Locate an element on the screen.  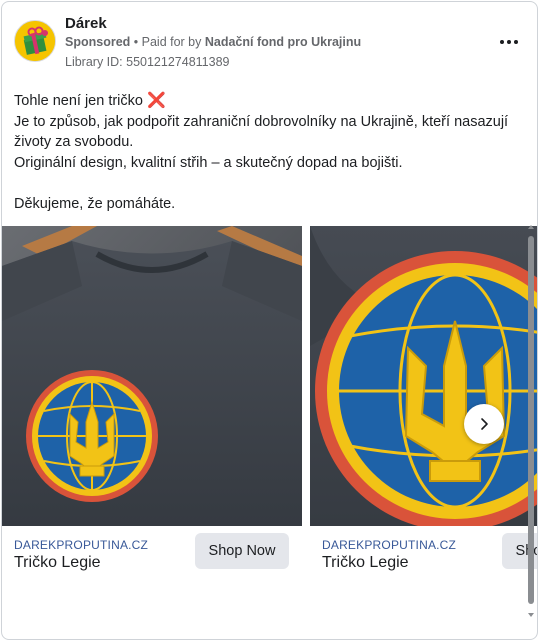
card-footer-2: DAREKPROPUTINA.CZ Tričko Legie Shop Now is located at coordinates (423, 554).